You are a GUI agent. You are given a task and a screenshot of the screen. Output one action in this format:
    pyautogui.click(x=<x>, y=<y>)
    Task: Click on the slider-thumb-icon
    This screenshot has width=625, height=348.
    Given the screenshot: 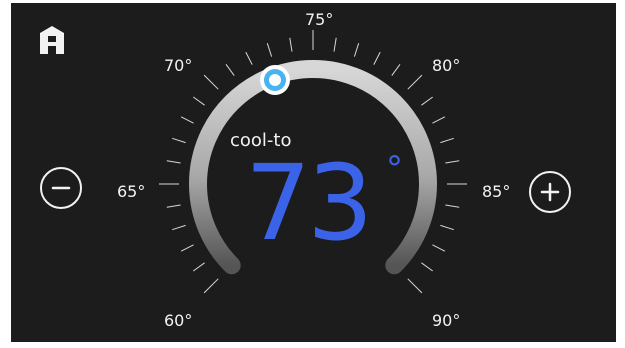 What is the action you would take?
    pyautogui.click(x=275, y=80)
    